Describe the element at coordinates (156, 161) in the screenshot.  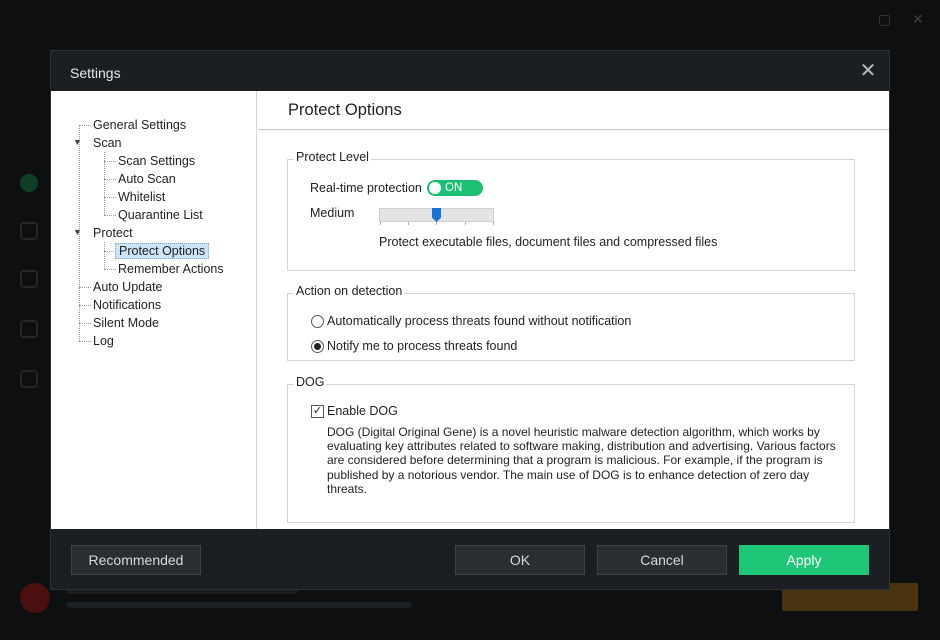
I see `tree-item-scan-settings: Scan Settings` at that location.